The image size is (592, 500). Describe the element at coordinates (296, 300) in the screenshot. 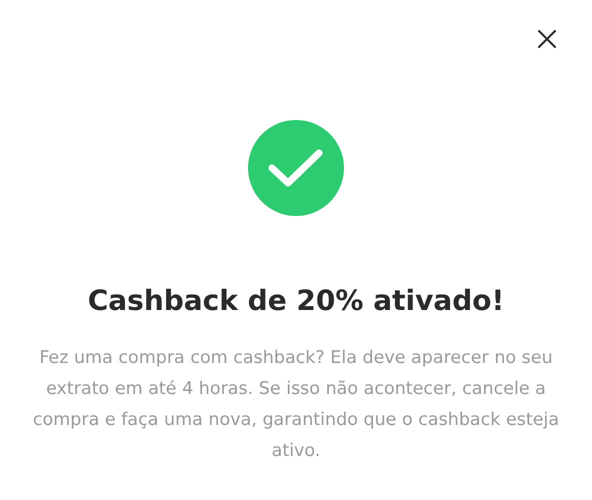

I see `dialog-title: Cashback de 20% ativado!` at that location.